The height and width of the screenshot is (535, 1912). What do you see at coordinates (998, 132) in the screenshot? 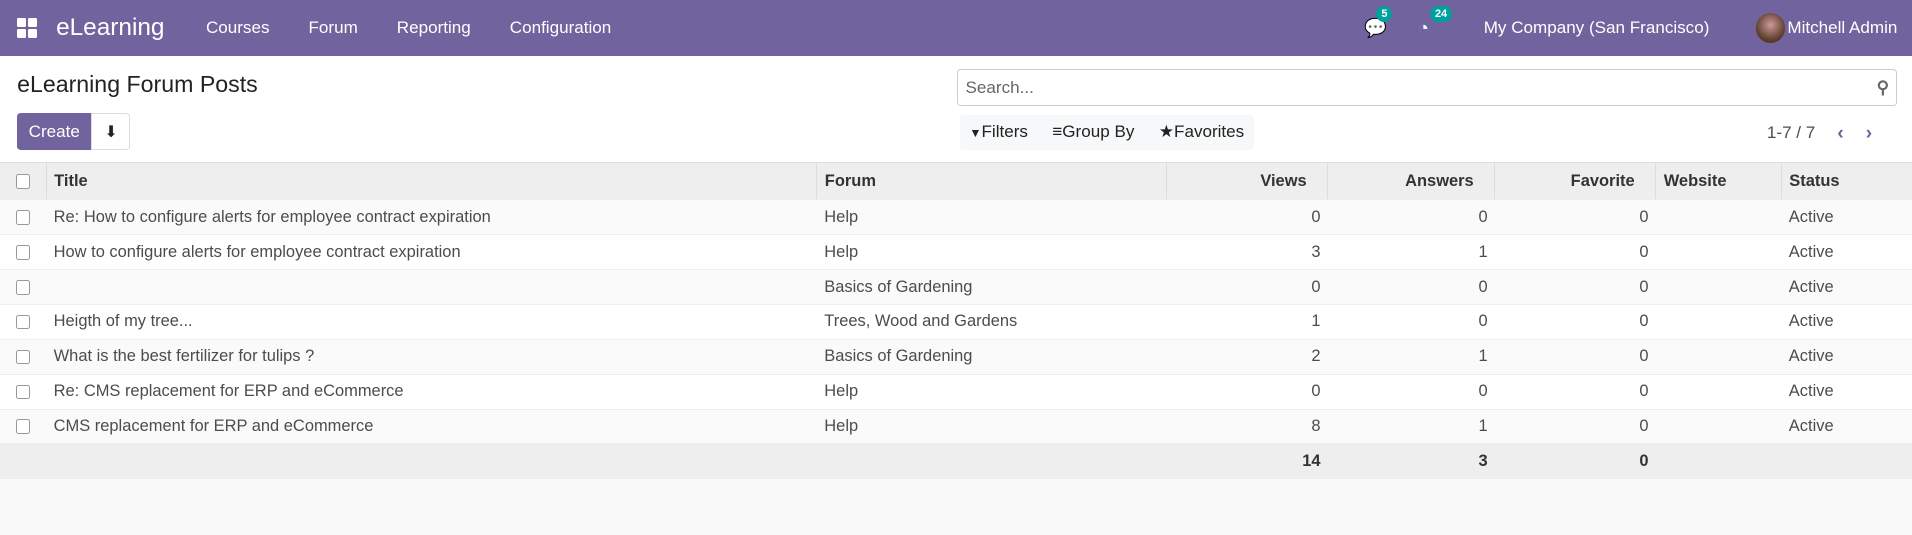
I see `filters-button: ▼Filters` at bounding box center [998, 132].